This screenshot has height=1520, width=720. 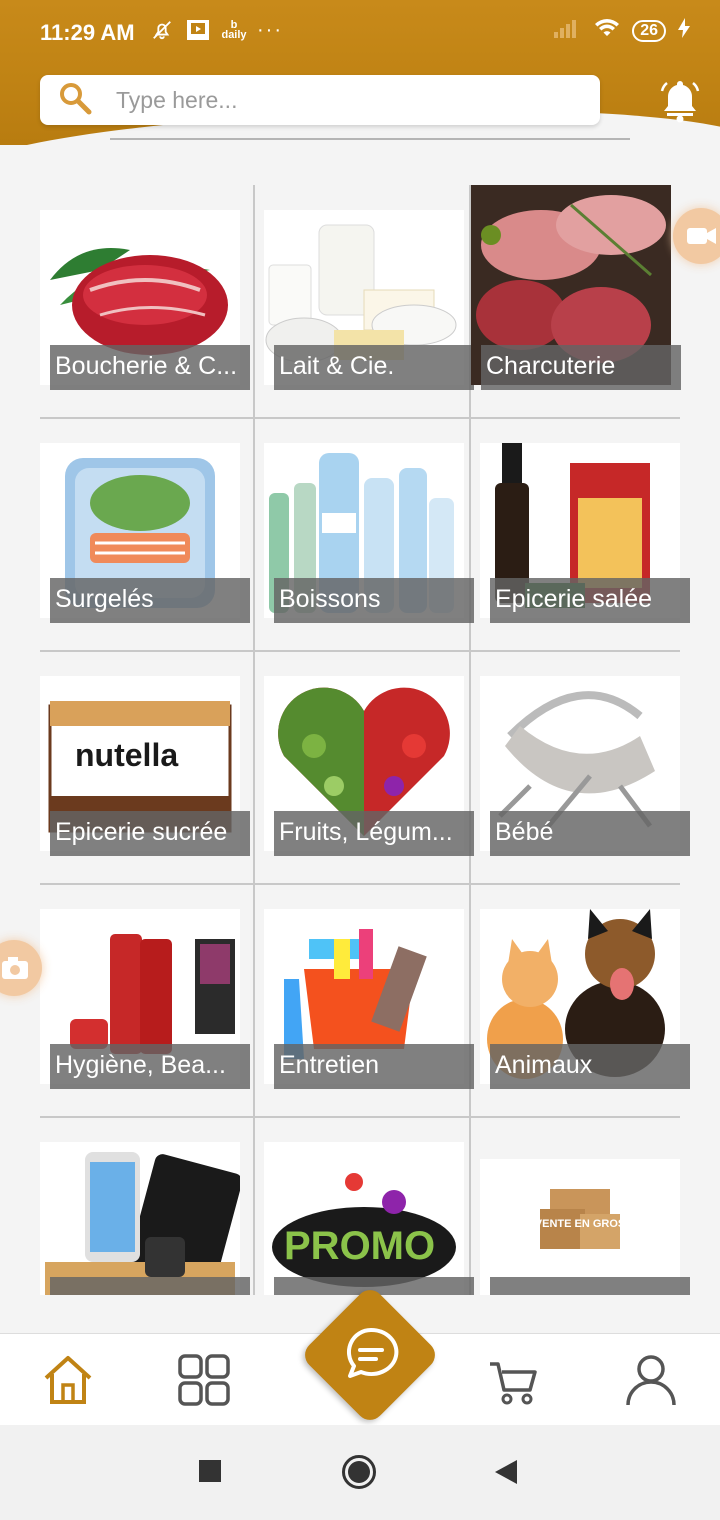 I want to click on video-camera-icon, so click(x=701, y=236).